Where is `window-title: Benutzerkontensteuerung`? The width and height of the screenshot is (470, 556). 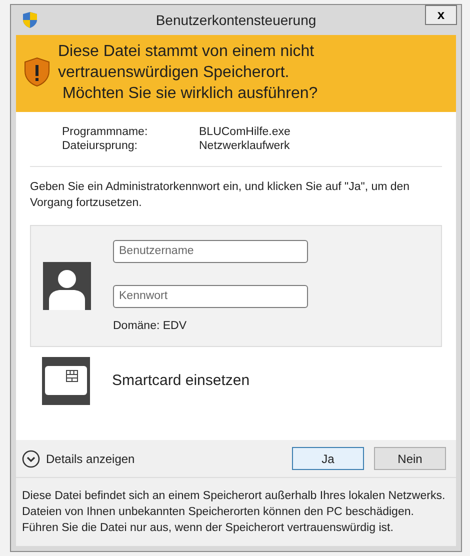
window-title: Benutzerkontensteuerung is located at coordinates (236, 20).